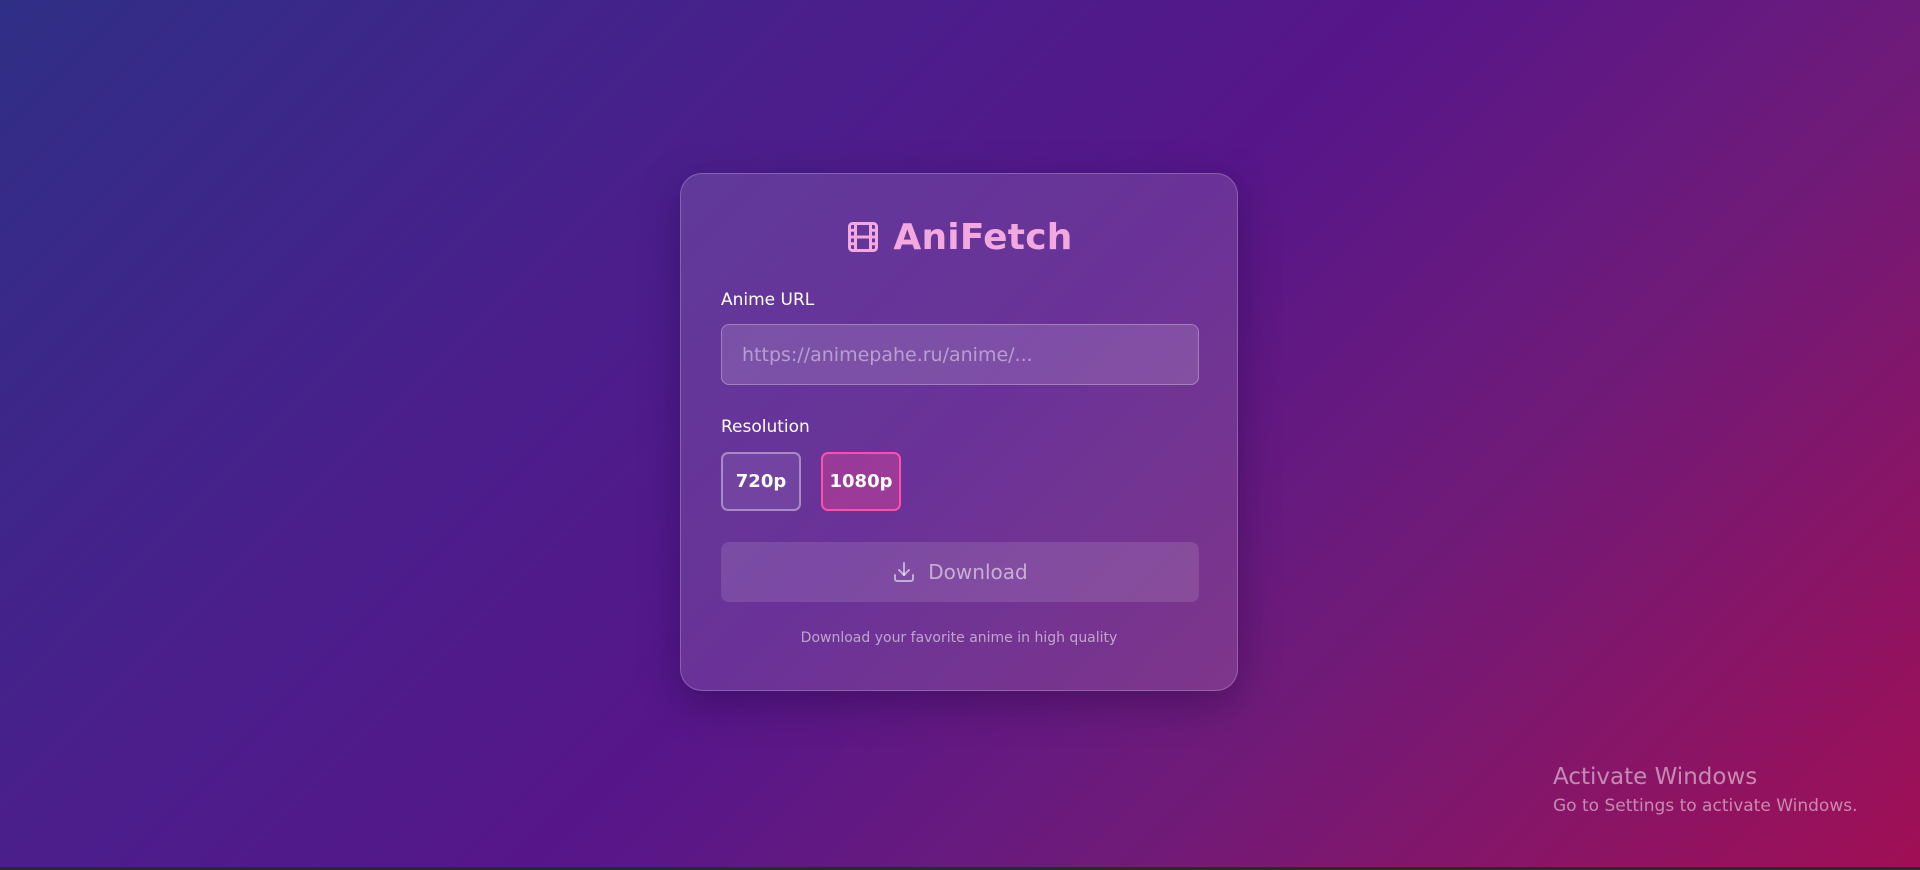 Image resolution: width=1920 pixels, height=870 pixels. I want to click on app-title: AniFetch, so click(983, 237).